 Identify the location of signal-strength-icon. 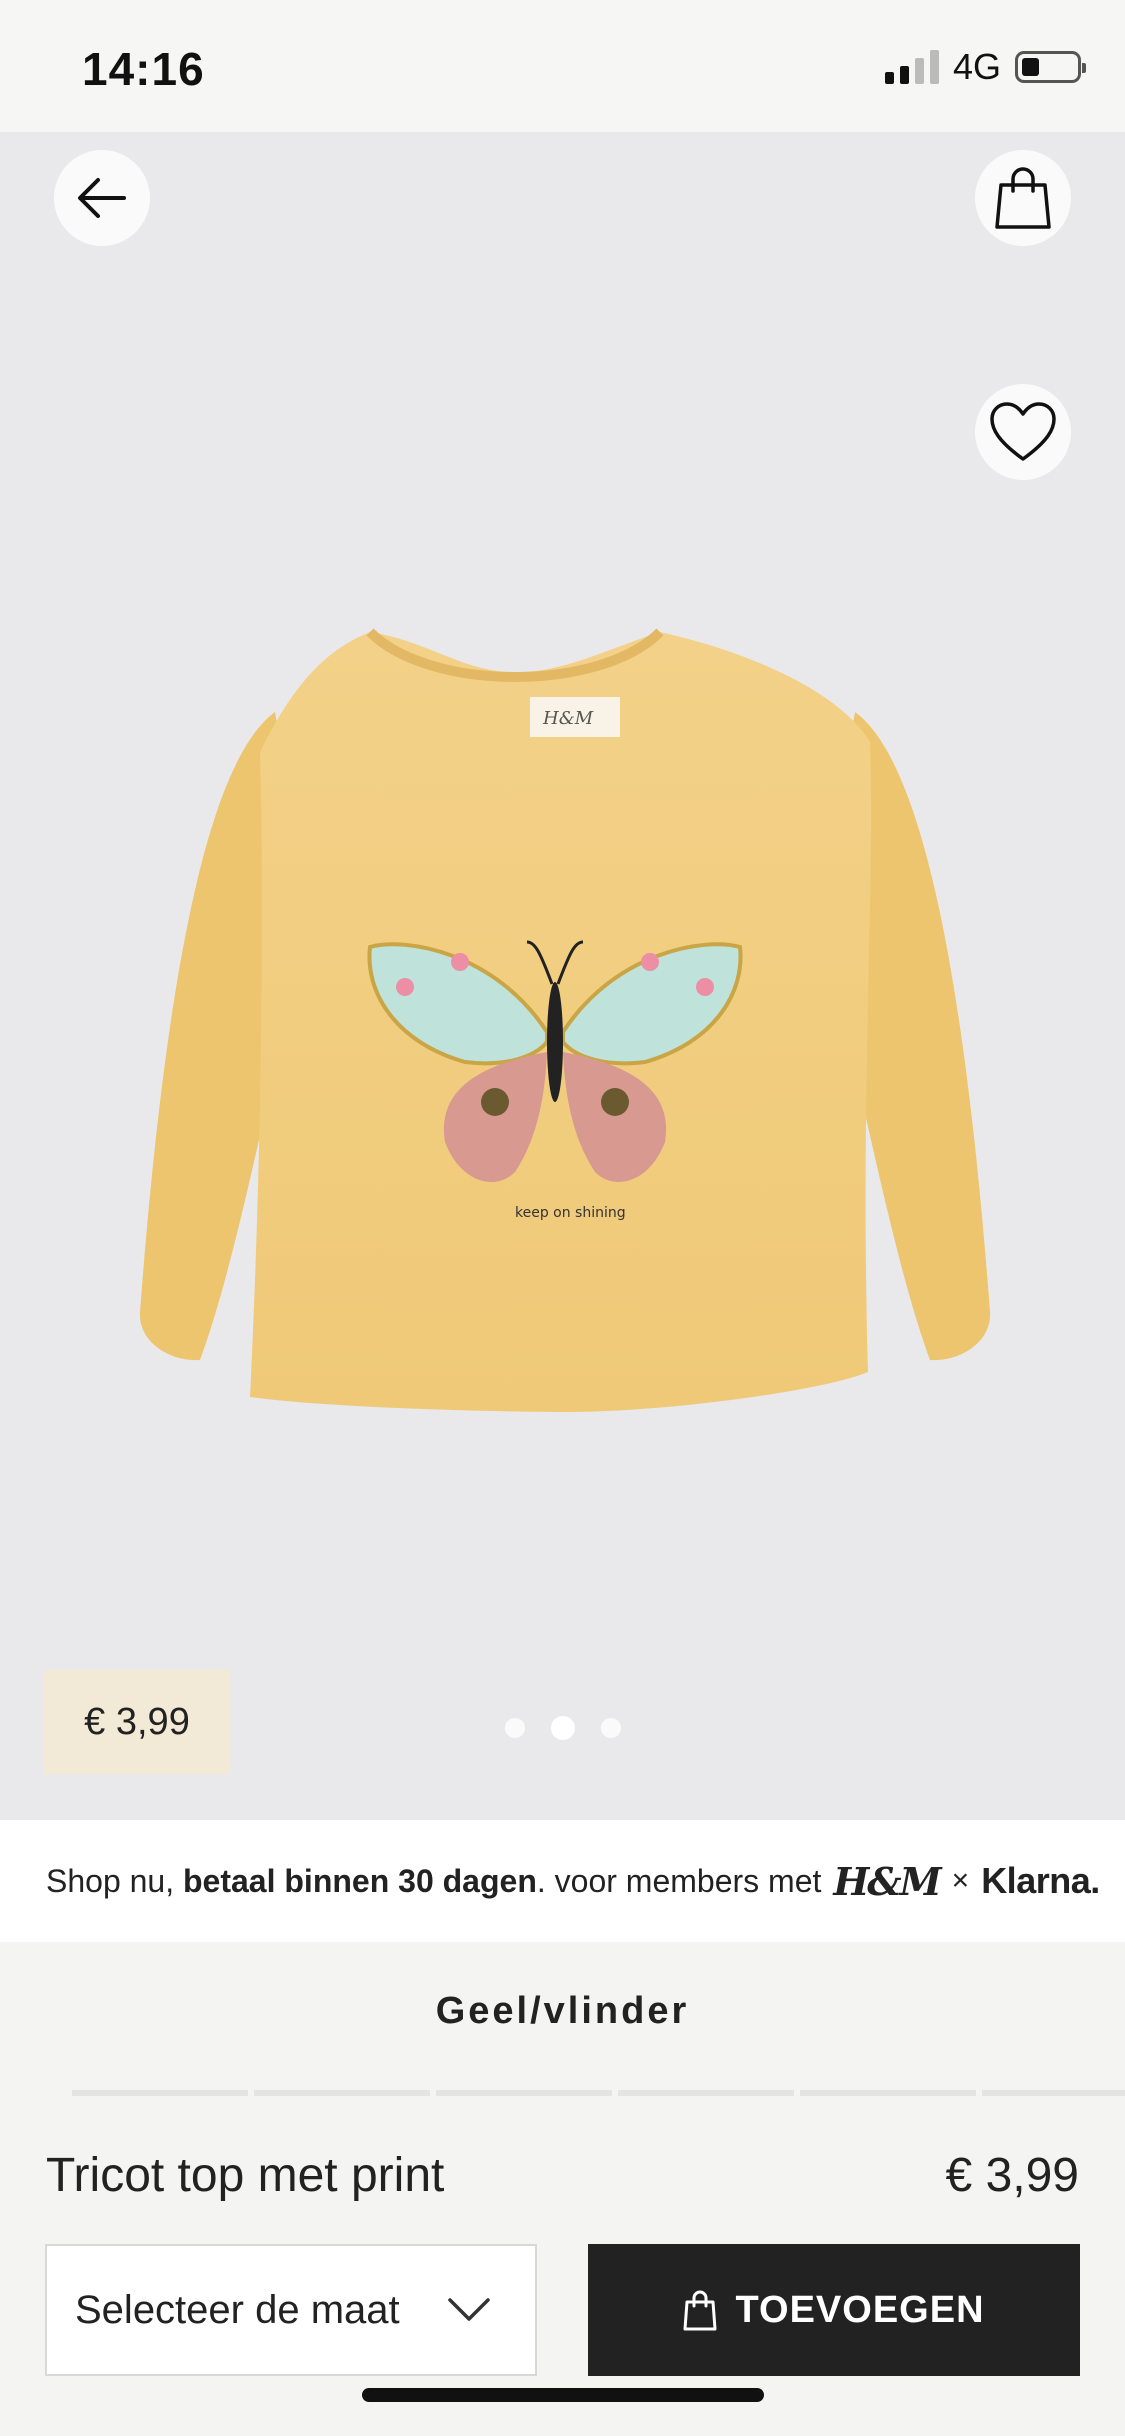
(911, 67).